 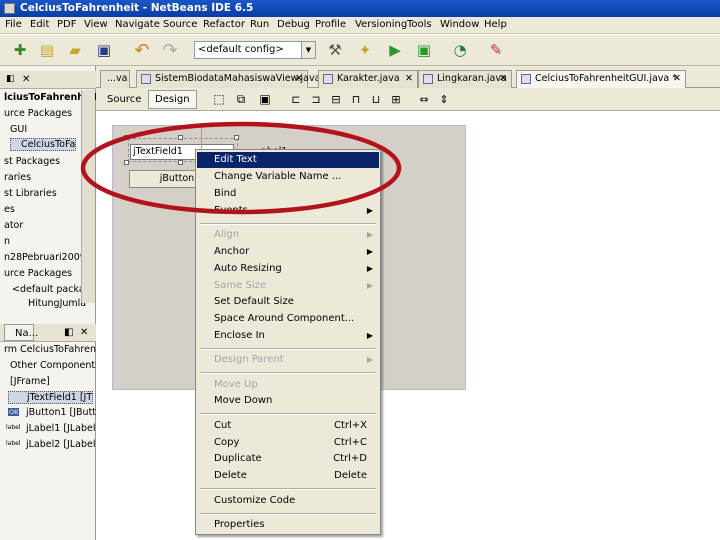 I want to click on new-project-icon: ✚, so click(x=20, y=50).